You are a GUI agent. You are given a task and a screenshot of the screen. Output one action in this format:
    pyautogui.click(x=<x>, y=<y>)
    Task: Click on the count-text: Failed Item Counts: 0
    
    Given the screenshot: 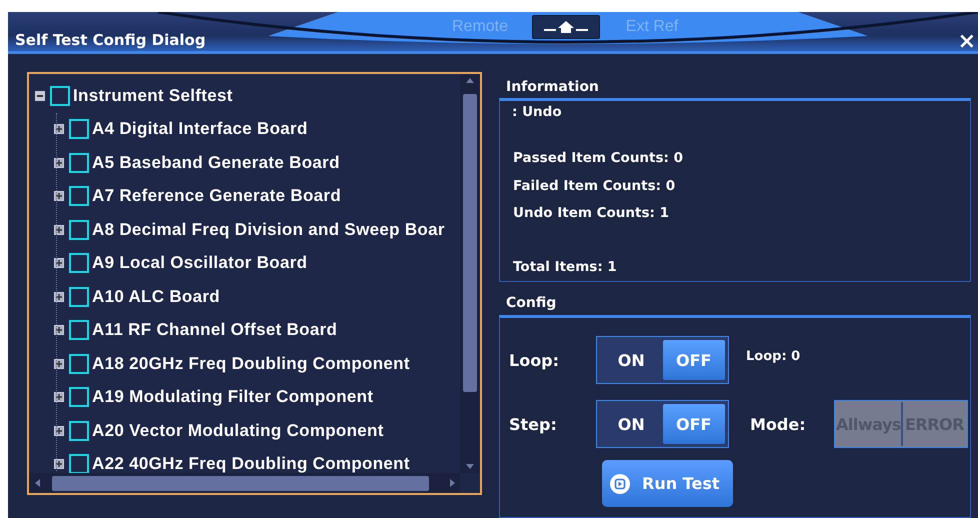 What is the action you would take?
    pyautogui.click(x=594, y=186)
    